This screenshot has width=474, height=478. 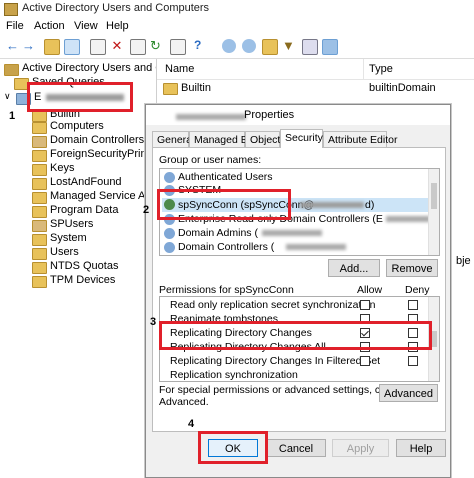 What do you see at coordinates (237, 47) in the screenshot?
I see `toolbar: ← → ✕ ↻ ? ▼` at bounding box center [237, 47].